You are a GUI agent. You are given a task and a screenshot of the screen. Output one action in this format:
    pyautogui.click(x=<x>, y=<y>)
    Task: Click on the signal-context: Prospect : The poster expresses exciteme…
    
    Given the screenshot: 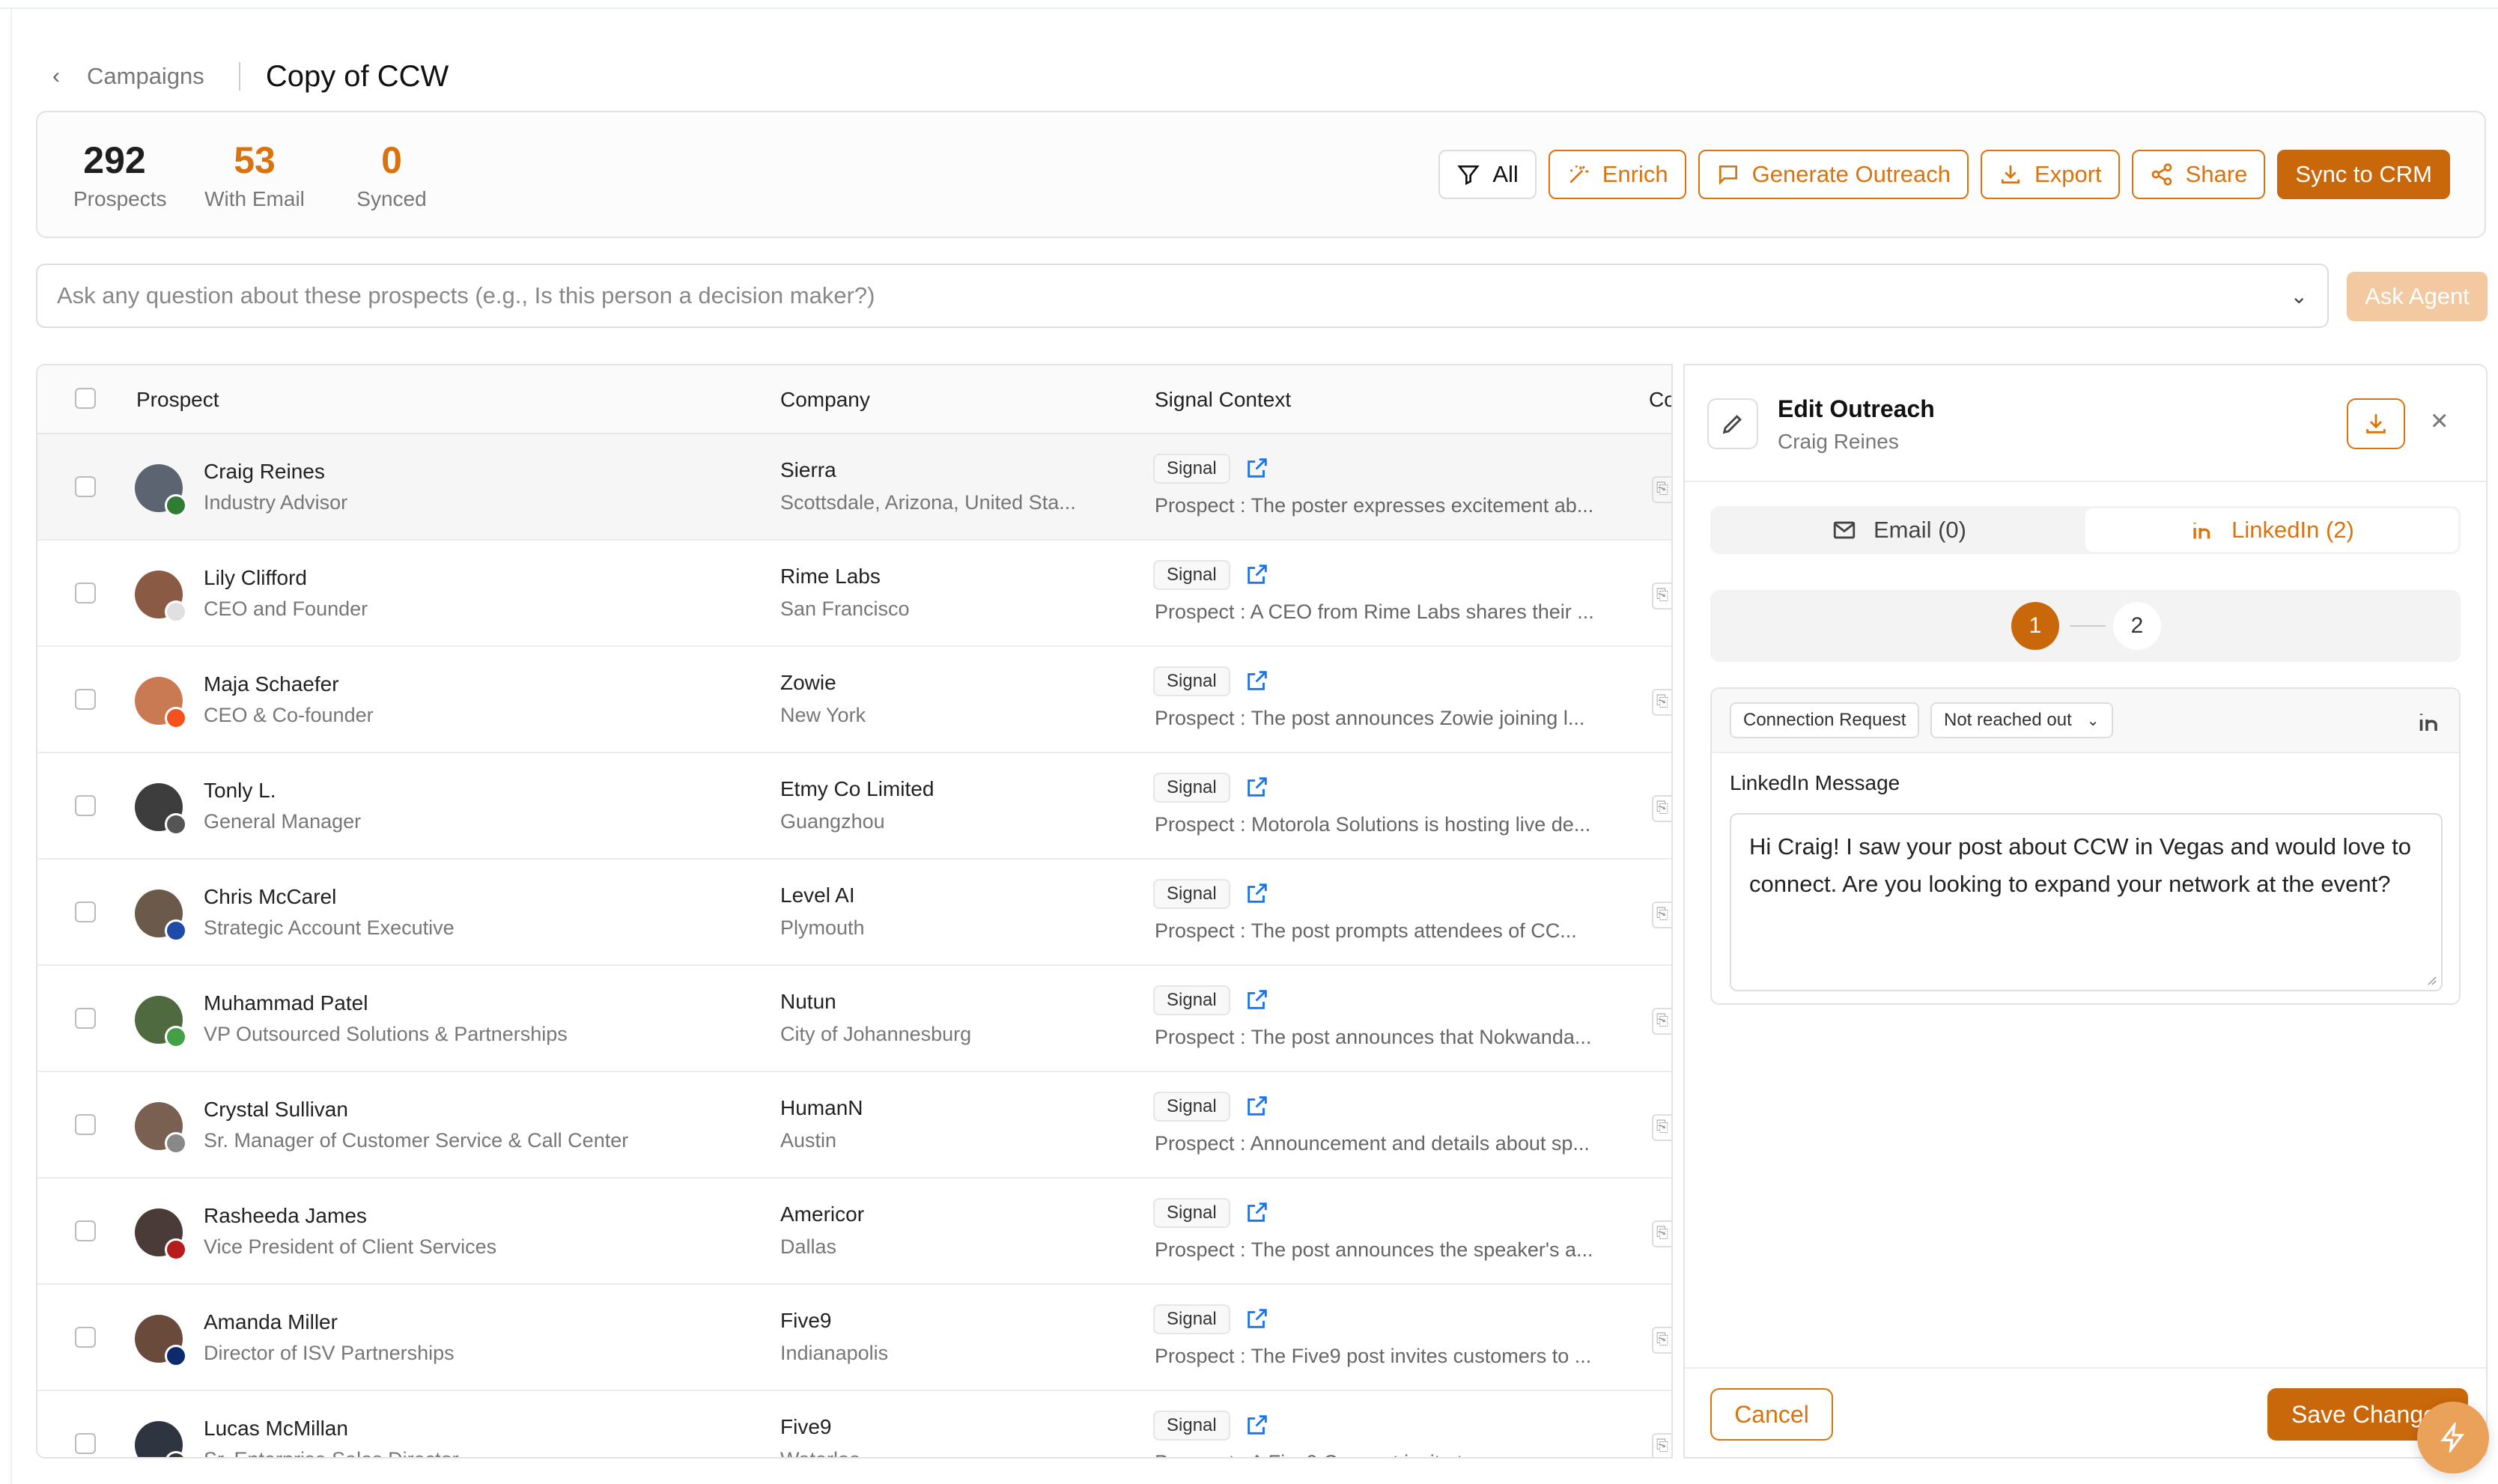 What is the action you would take?
    pyautogui.click(x=1374, y=505)
    